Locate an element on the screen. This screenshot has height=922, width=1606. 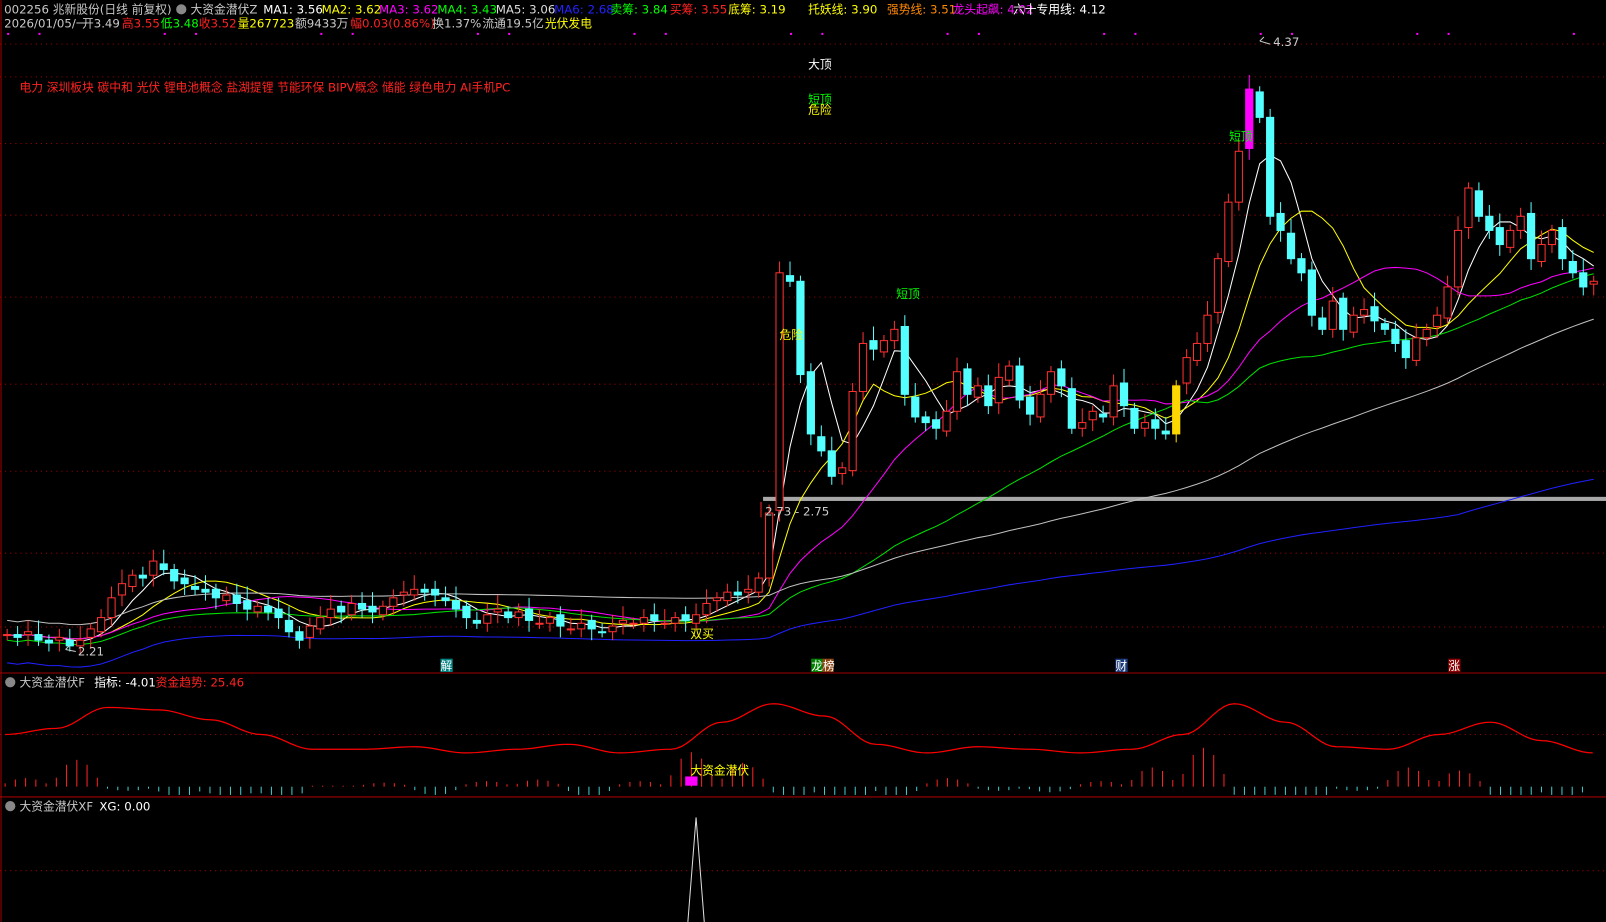
support-zone-bar is located at coordinates (1184, 498).